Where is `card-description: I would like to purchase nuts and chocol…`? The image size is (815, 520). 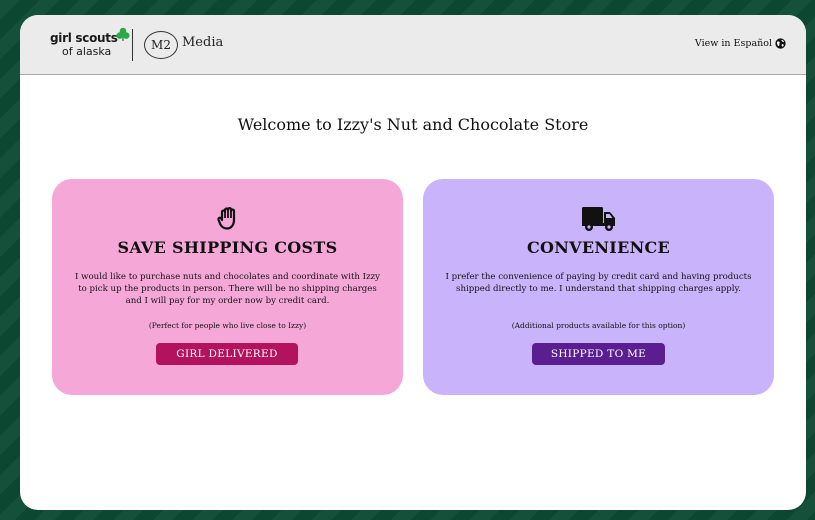 card-description: I would like to purchase nuts and chocol… is located at coordinates (227, 289).